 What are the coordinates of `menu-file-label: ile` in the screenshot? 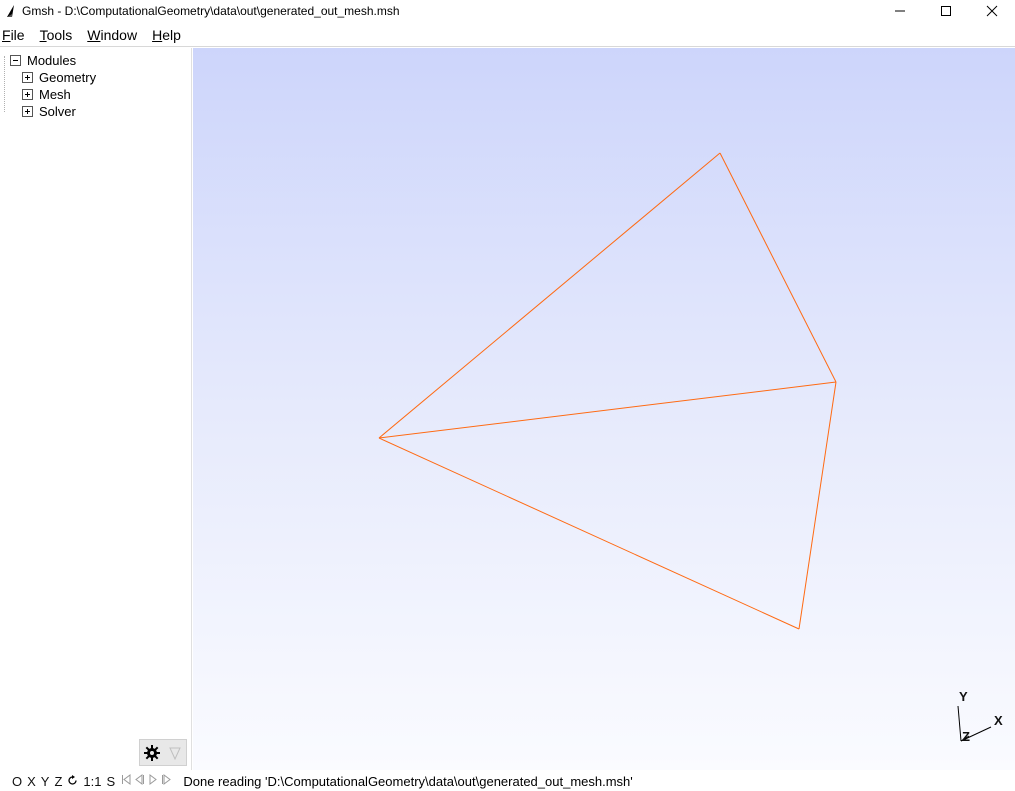 It's located at (17, 35).